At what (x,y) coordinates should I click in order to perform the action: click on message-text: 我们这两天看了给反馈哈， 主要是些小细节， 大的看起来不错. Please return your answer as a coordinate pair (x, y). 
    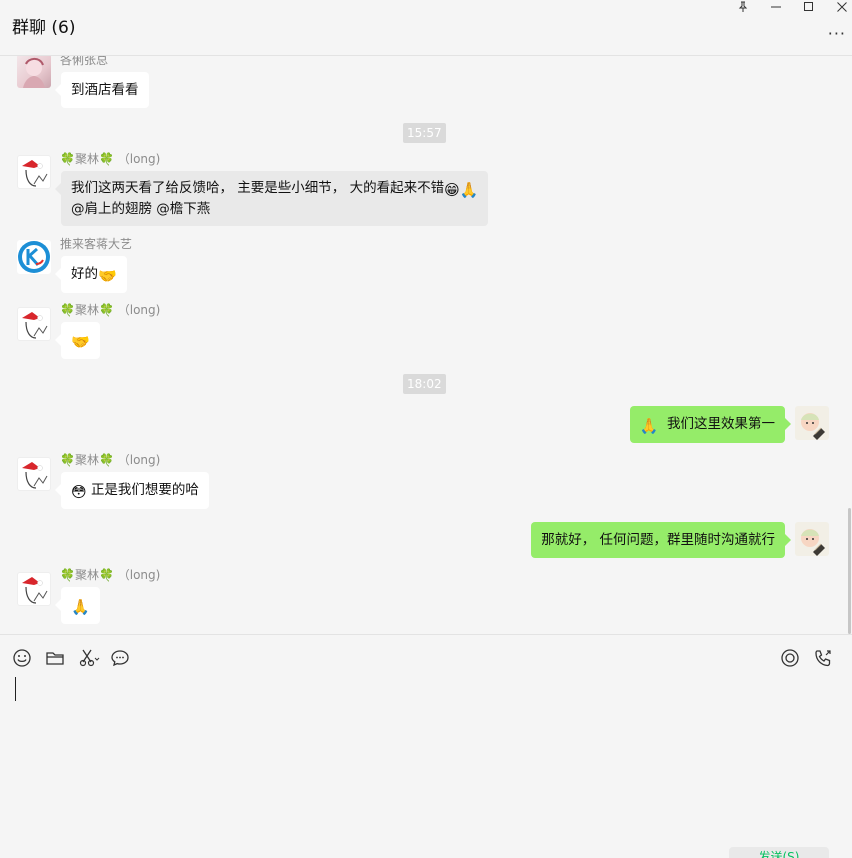
    Looking at the image, I should click on (258, 188).